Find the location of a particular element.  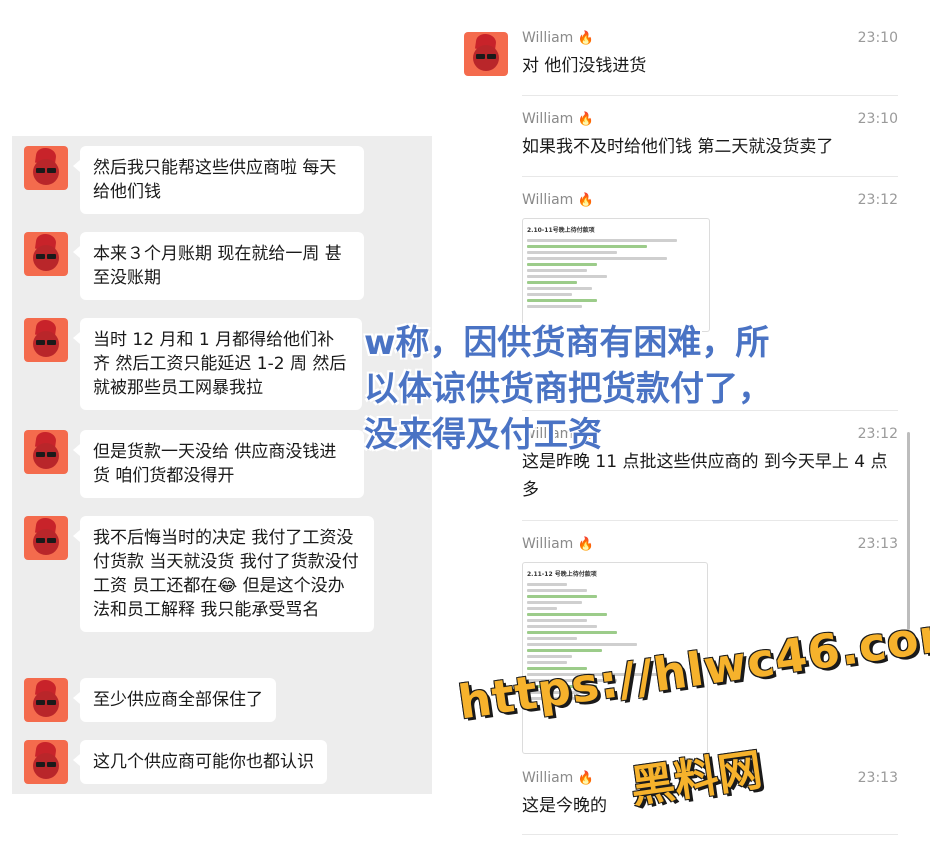

image-thumbnail: 2.10-11号晚上待付款项 is located at coordinates (616, 275).